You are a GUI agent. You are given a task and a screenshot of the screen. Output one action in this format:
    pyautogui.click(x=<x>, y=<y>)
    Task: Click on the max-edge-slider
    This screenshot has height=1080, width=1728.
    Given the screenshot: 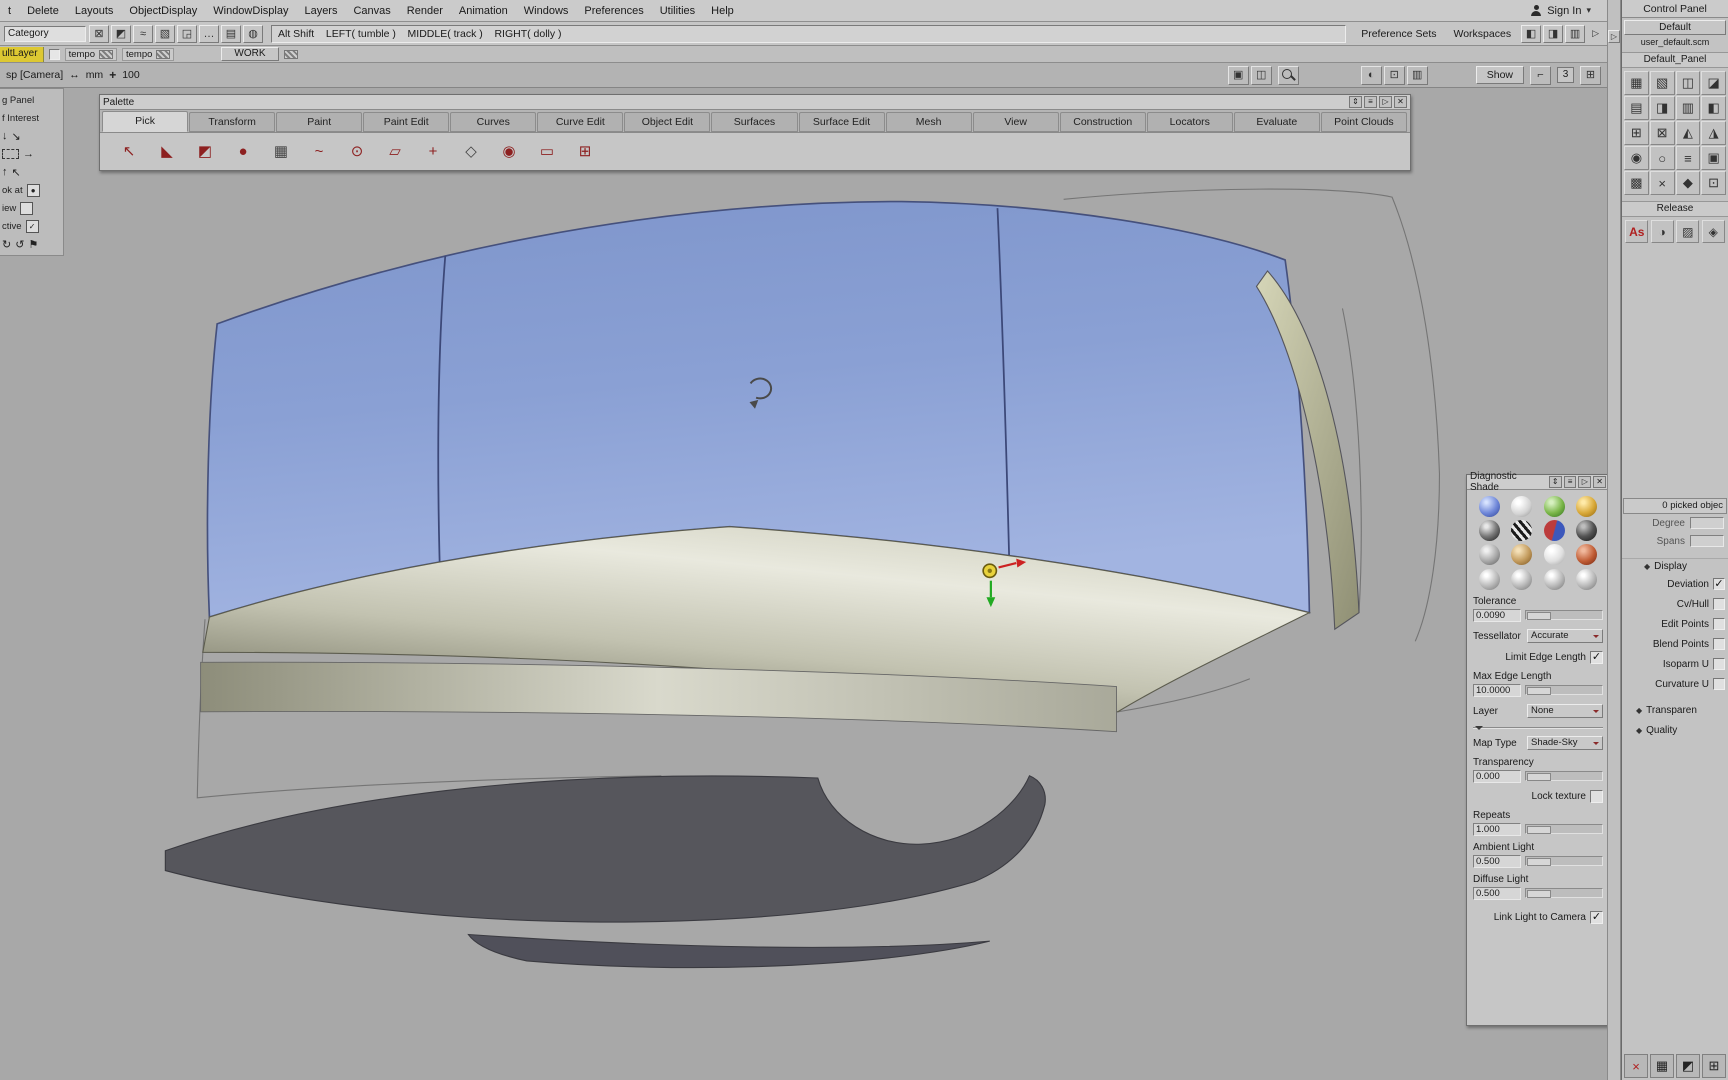 What is the action you would take?
    pyautogui.click(x=1564, y=690)
    